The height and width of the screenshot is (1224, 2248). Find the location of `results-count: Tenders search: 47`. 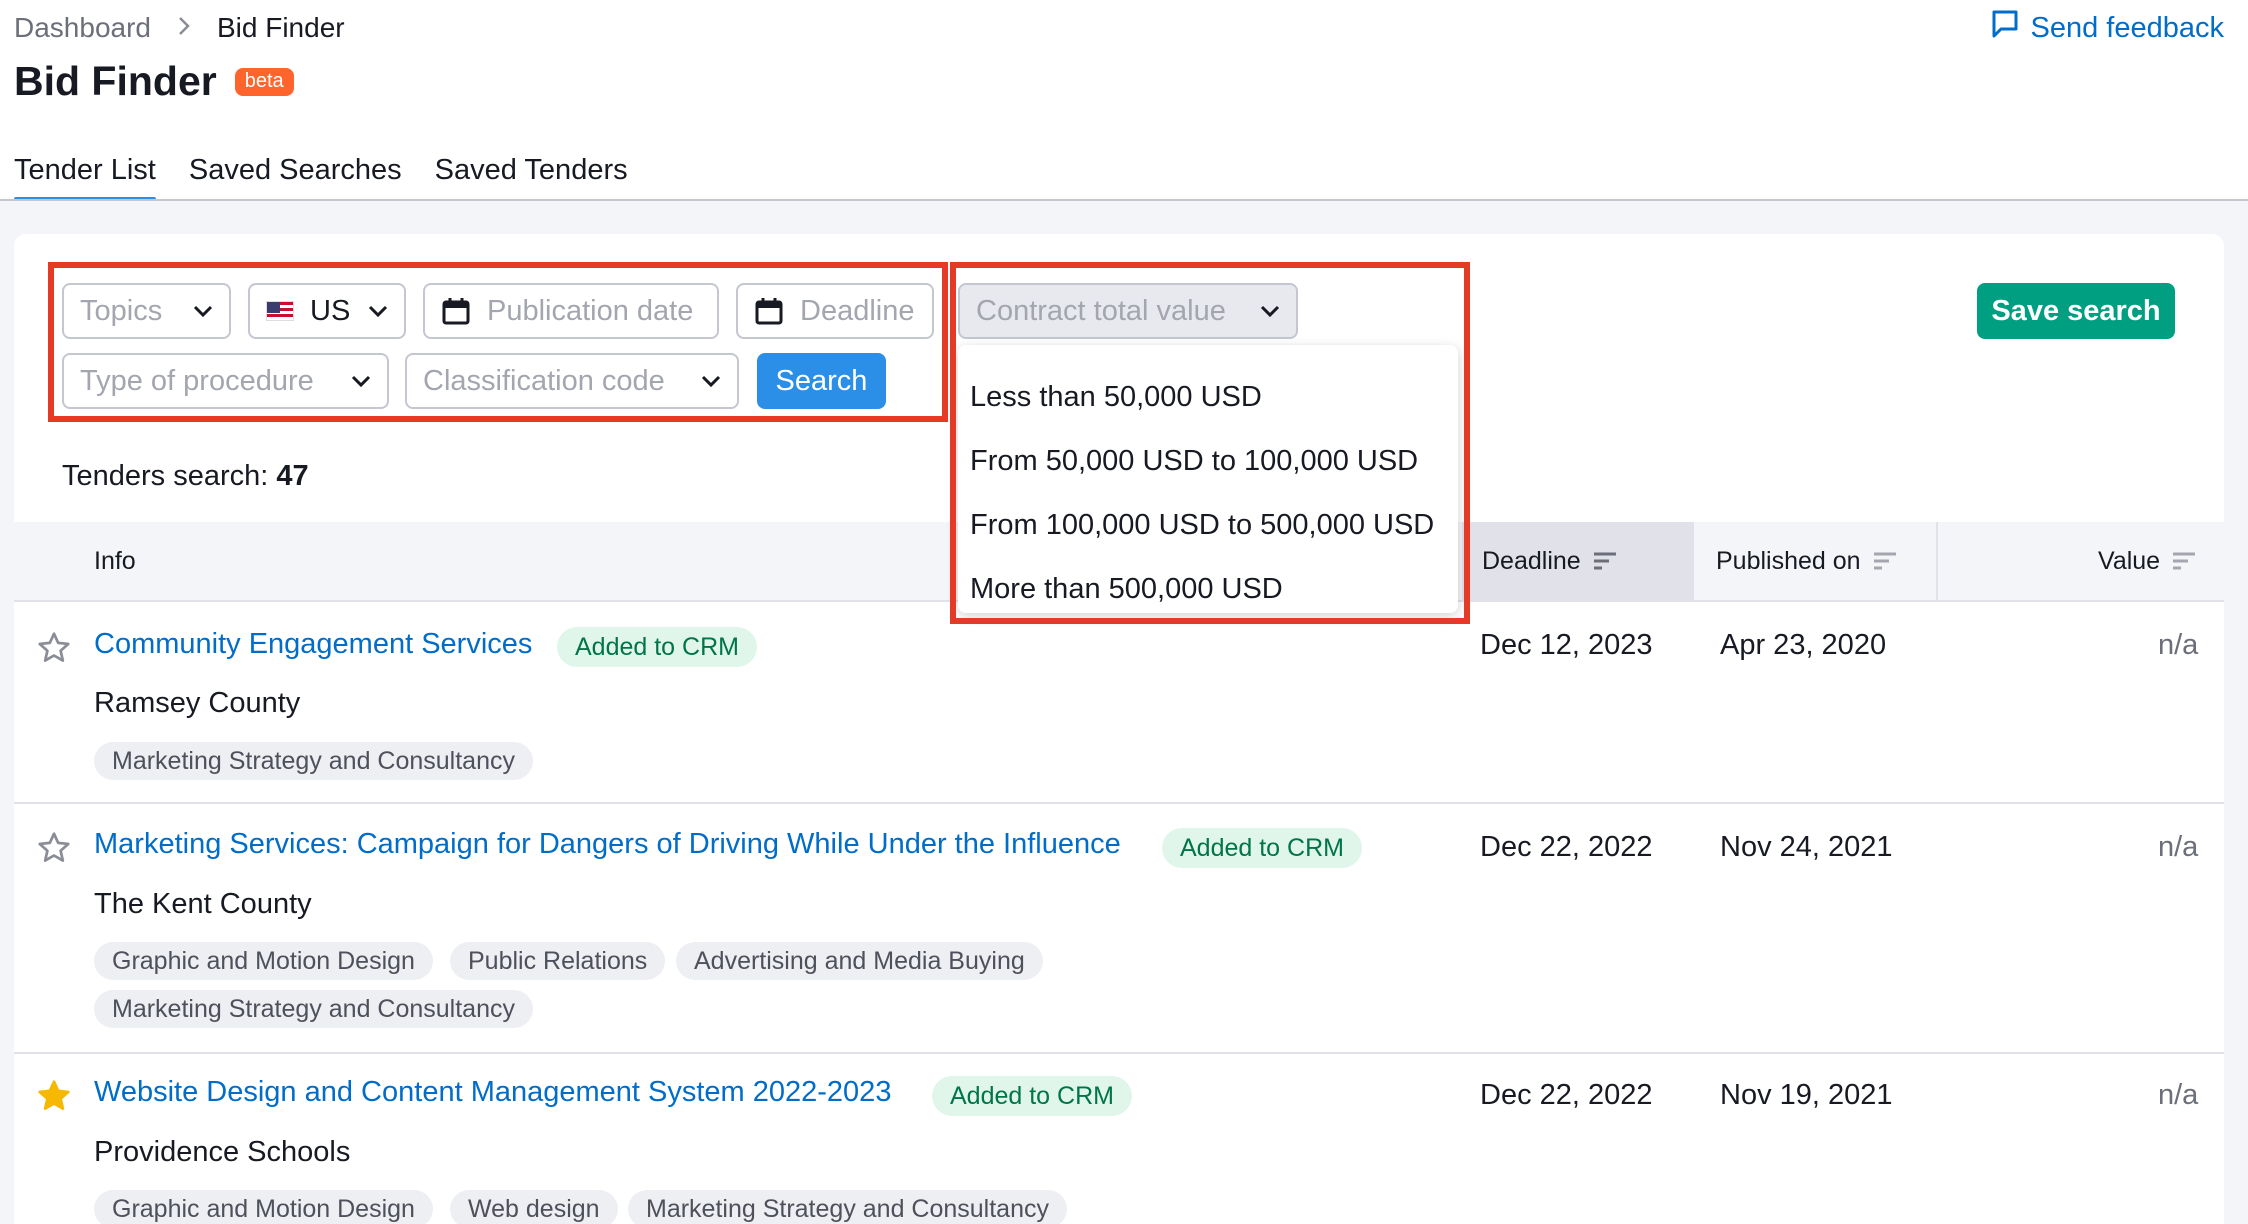

results-count: Tenders search: 47 is located at coordinates (185, 476).